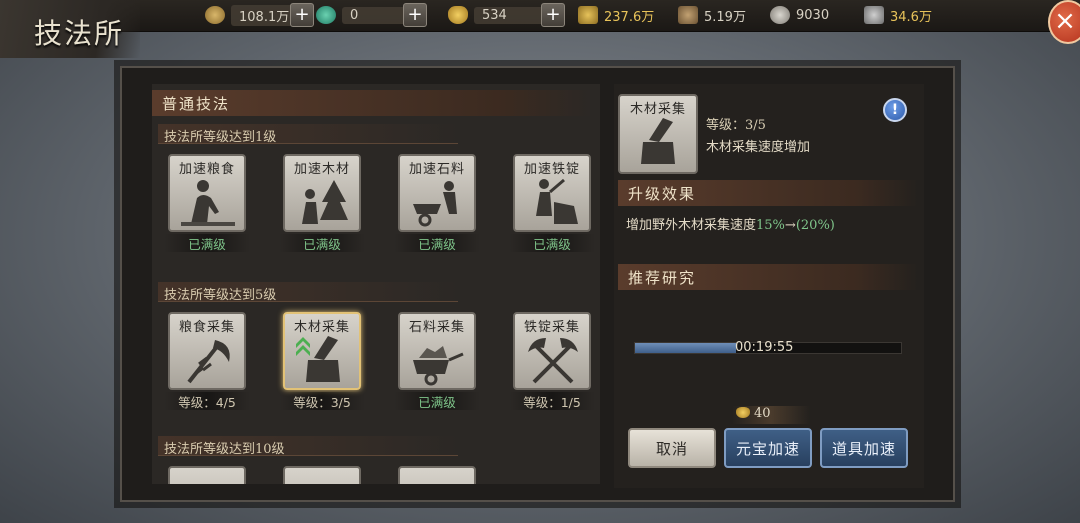 The width and height of the screenshot is (1080, 523). What do you see at coordinates (372, 103) in the screenshot?
I see `normal-tech-header: 普通技法` at bounding box center [372, 103].